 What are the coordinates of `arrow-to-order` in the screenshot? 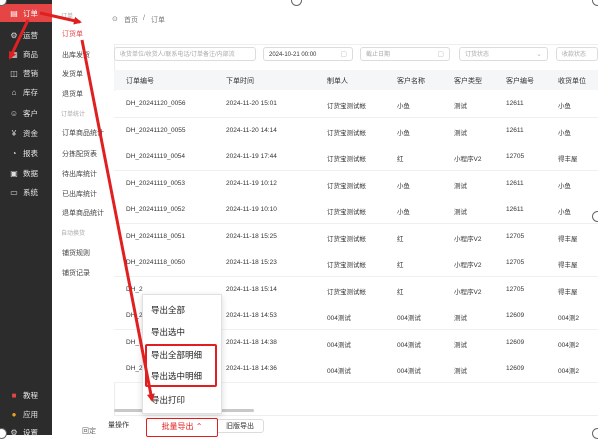 It's located at (19, 39).